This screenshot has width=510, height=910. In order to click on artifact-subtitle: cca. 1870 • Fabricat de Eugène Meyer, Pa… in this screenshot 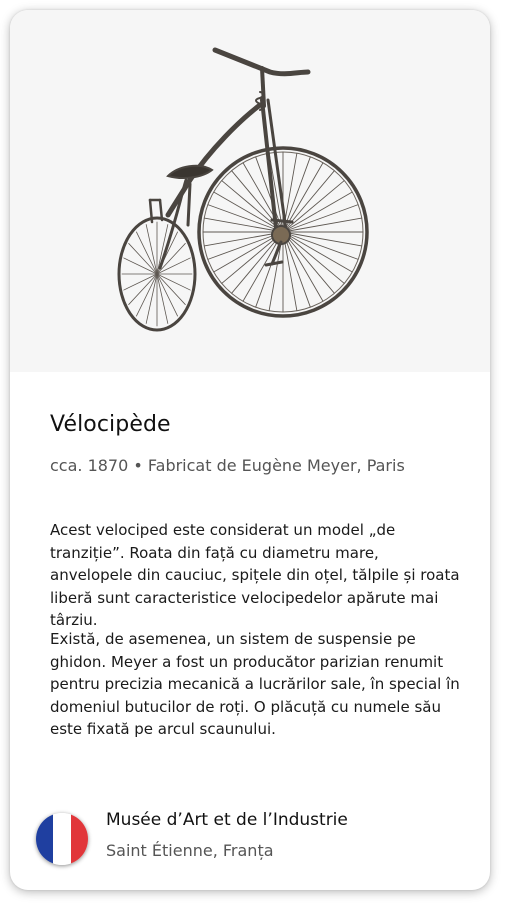, I will do `click(227, 465)`.